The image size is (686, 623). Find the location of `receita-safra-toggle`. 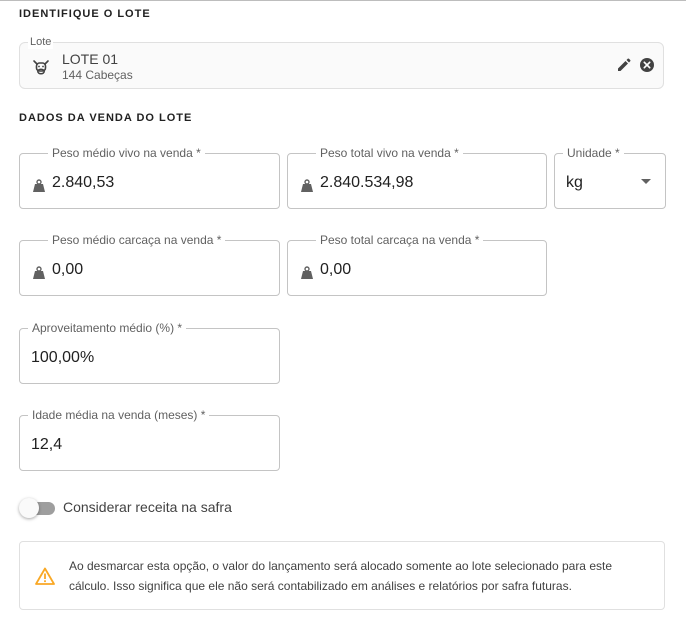

receita-safra-toggle is located at coordinates (38, 508).